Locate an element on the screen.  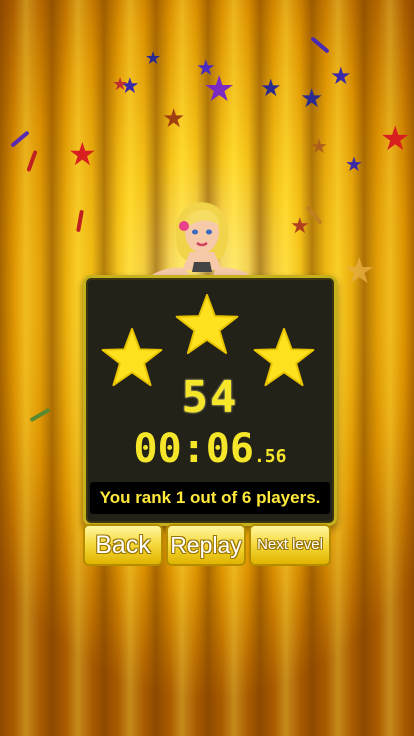
timer-milliseconds: .56 is located at coordinates (270, 456).